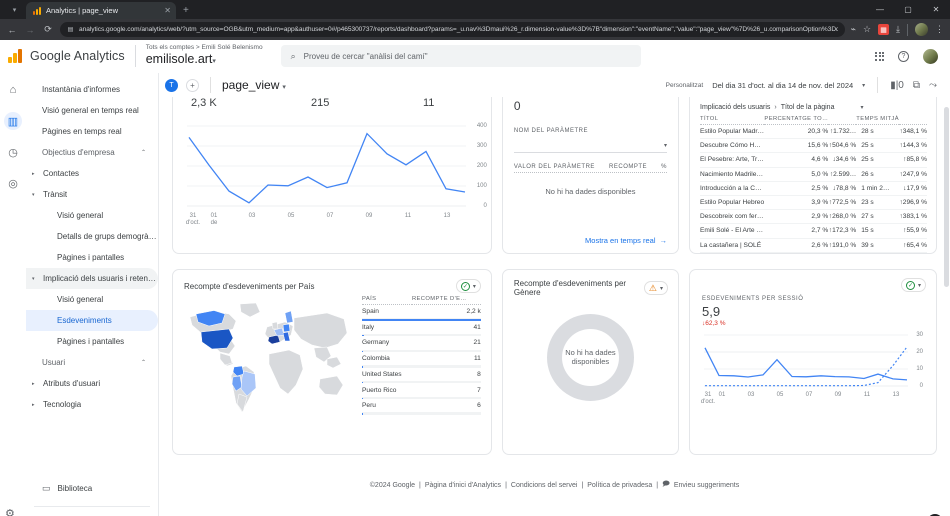  What do you see at coordinates (421, 312) in the screenshot?
I see `table-row: Spain 2,2 k` at bounding box center [421, 312].